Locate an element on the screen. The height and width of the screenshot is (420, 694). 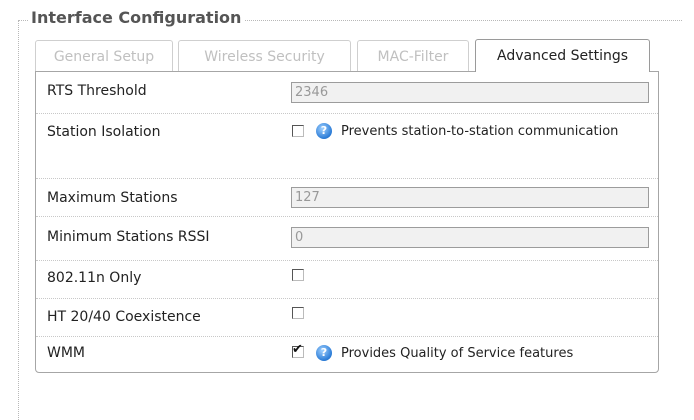
maximum-stations-input: 127 is located at coordinates (470, 197).